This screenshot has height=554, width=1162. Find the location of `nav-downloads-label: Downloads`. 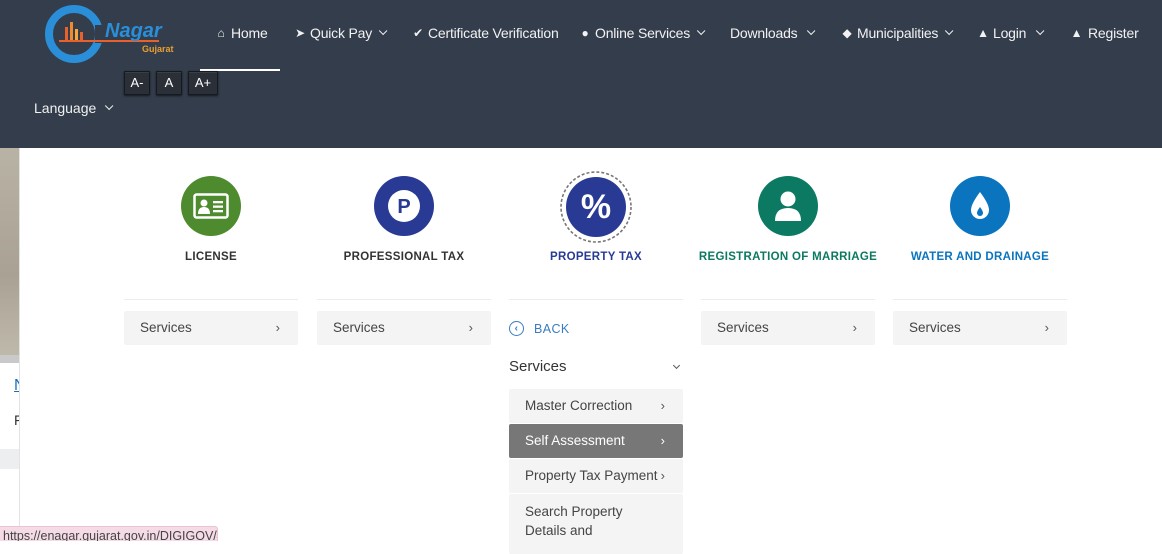

nav-downloads-label: Downloads is located at coordinates (764, 33).